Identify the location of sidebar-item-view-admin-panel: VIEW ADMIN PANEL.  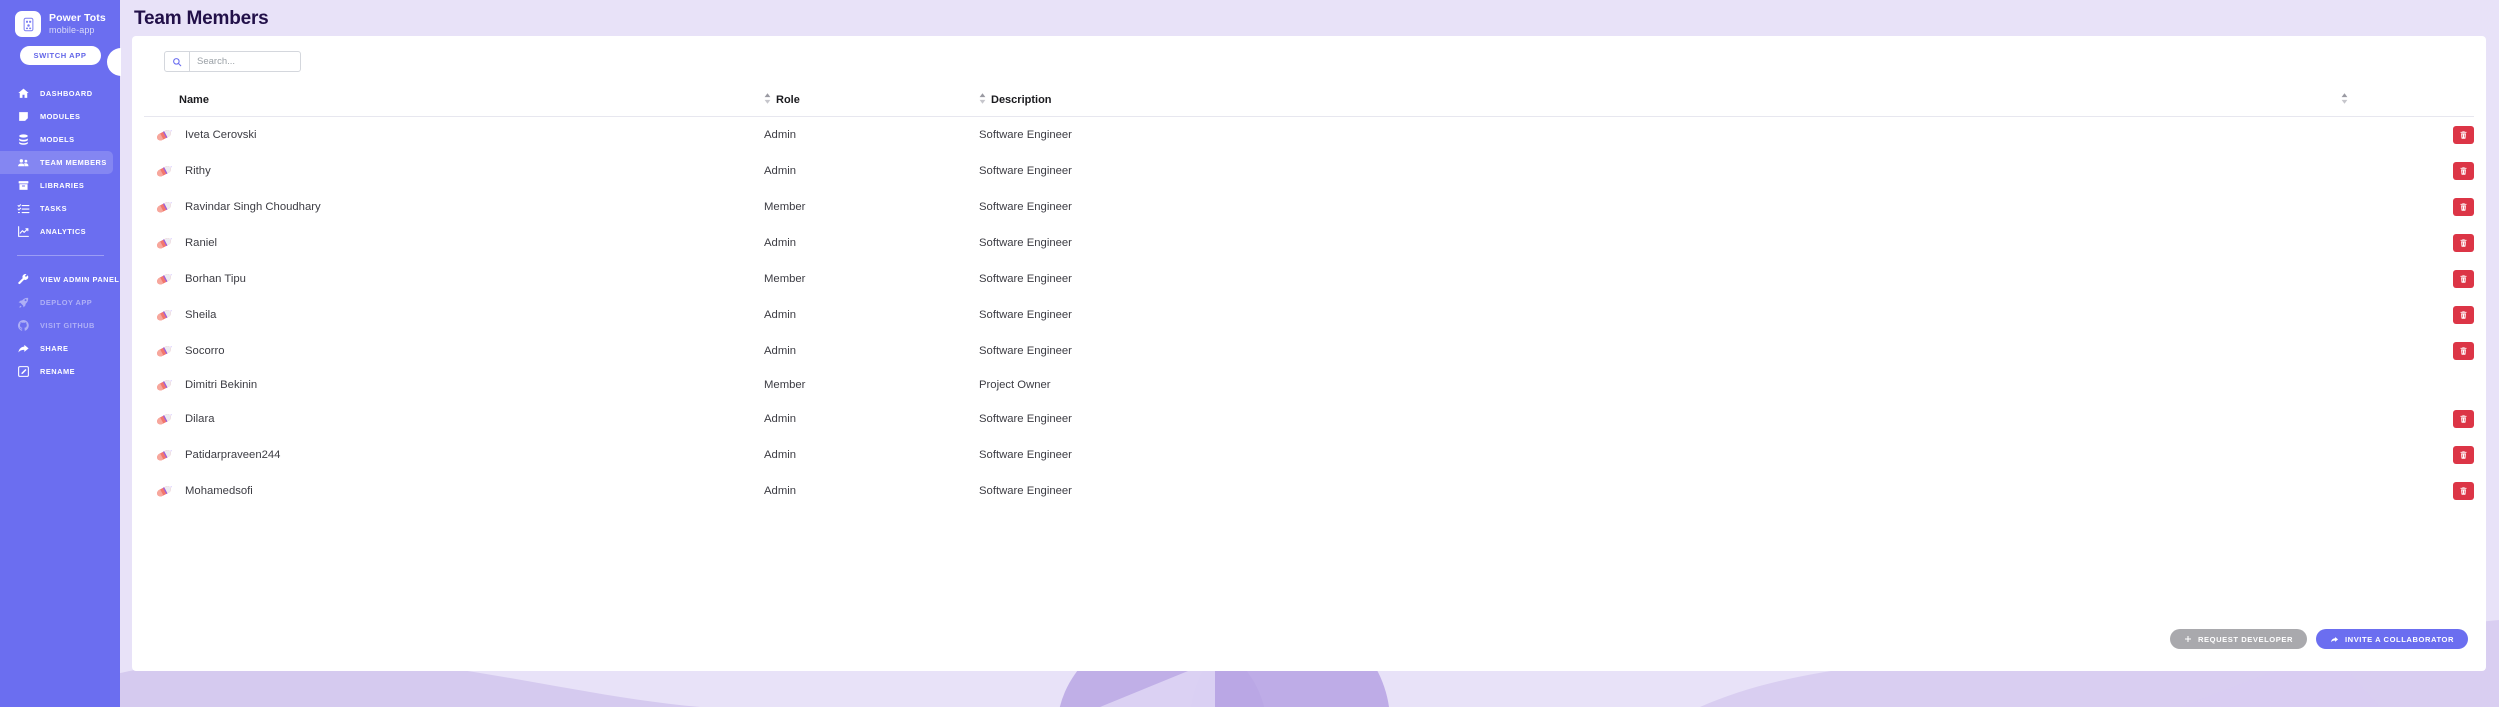
(59, 279).